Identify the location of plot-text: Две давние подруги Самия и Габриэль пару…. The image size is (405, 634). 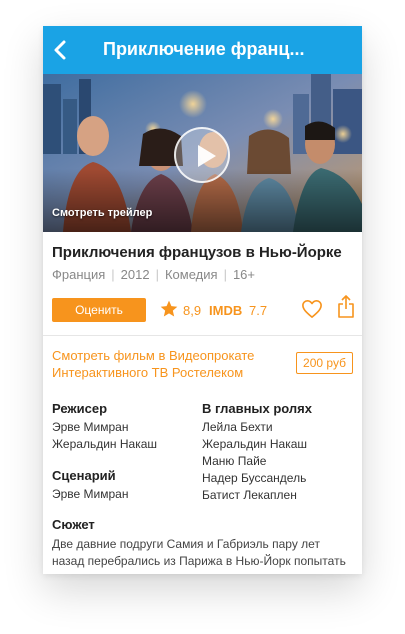
(199, 552).